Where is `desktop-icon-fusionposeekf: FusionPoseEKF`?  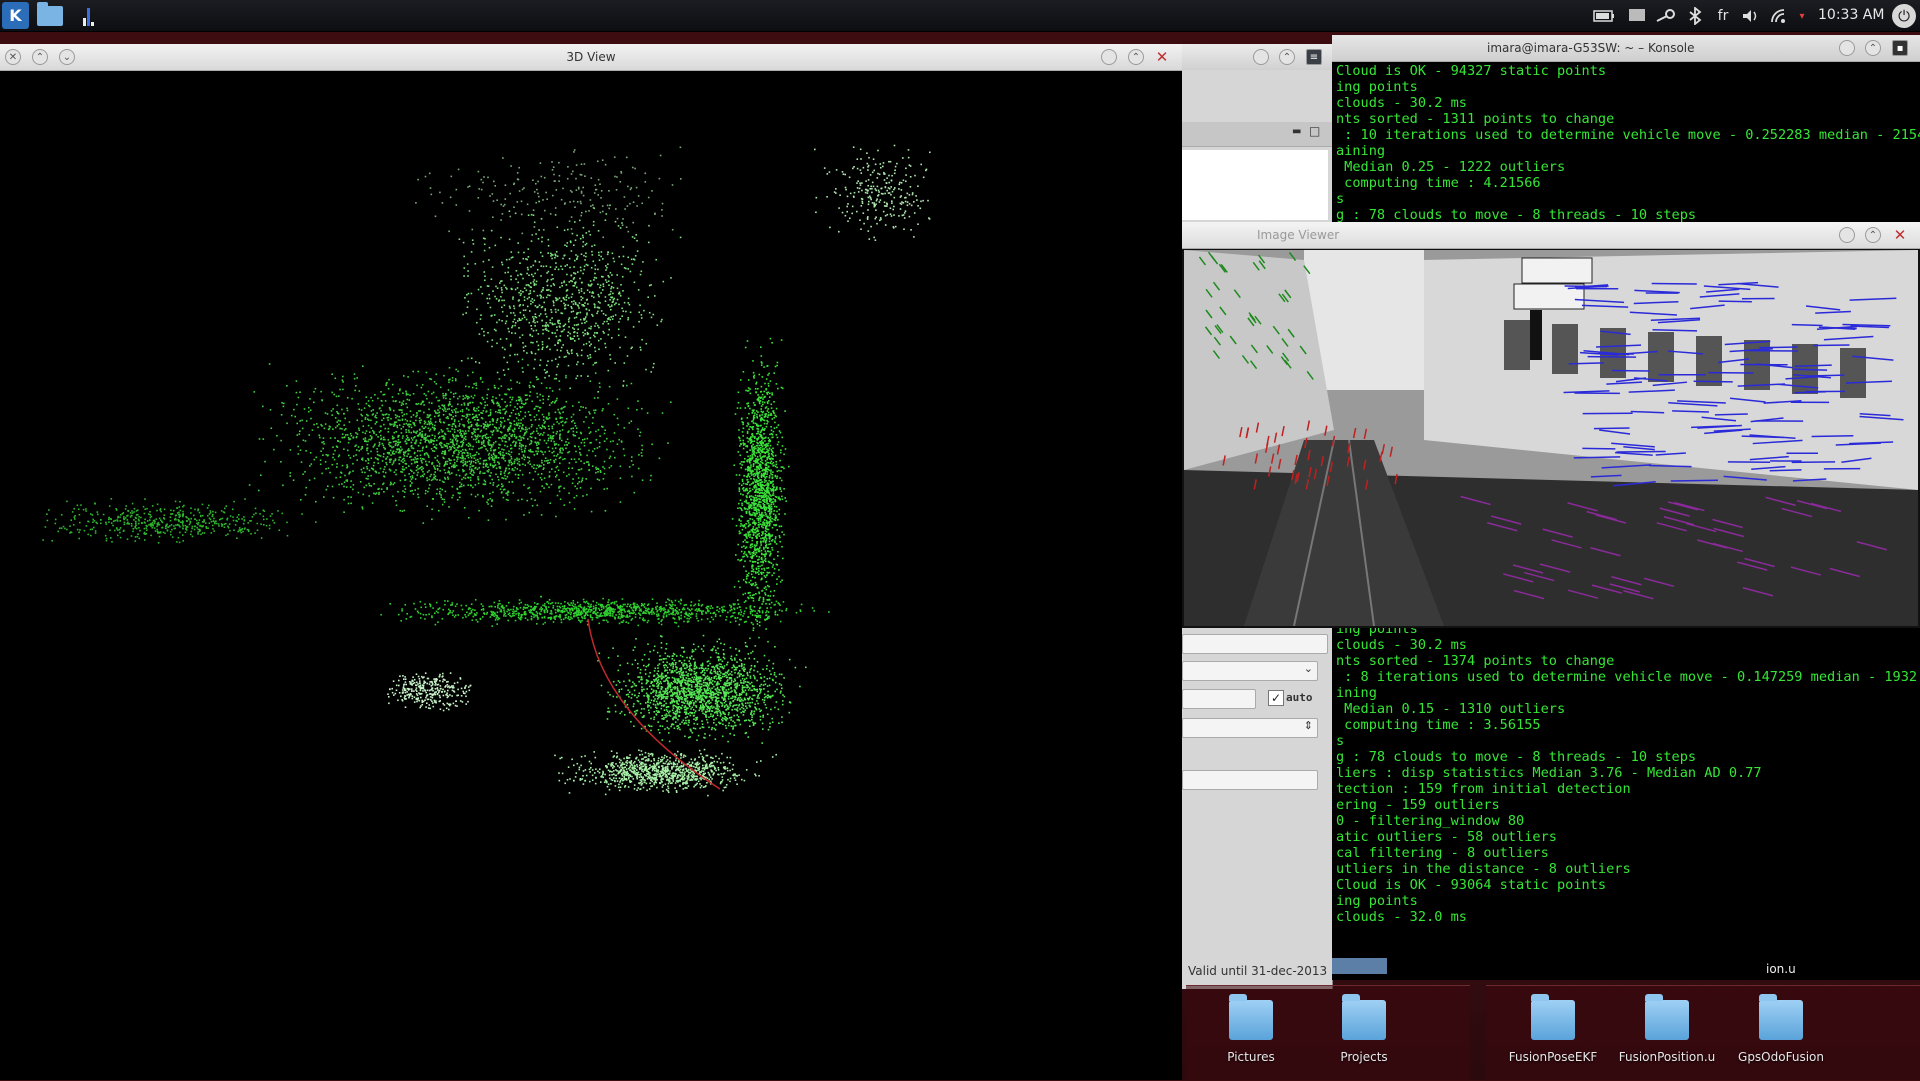 desktop-icon-fusionposeekf: FusionPoseEKF is located at coordinates (1553, 1032).